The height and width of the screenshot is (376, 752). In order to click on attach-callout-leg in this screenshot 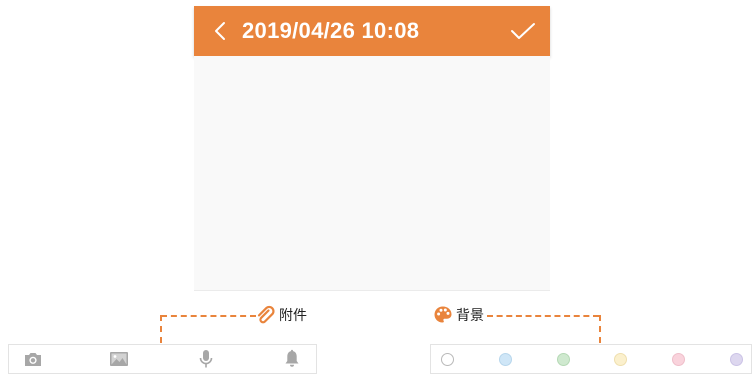, I will do `click(161, 329)`.